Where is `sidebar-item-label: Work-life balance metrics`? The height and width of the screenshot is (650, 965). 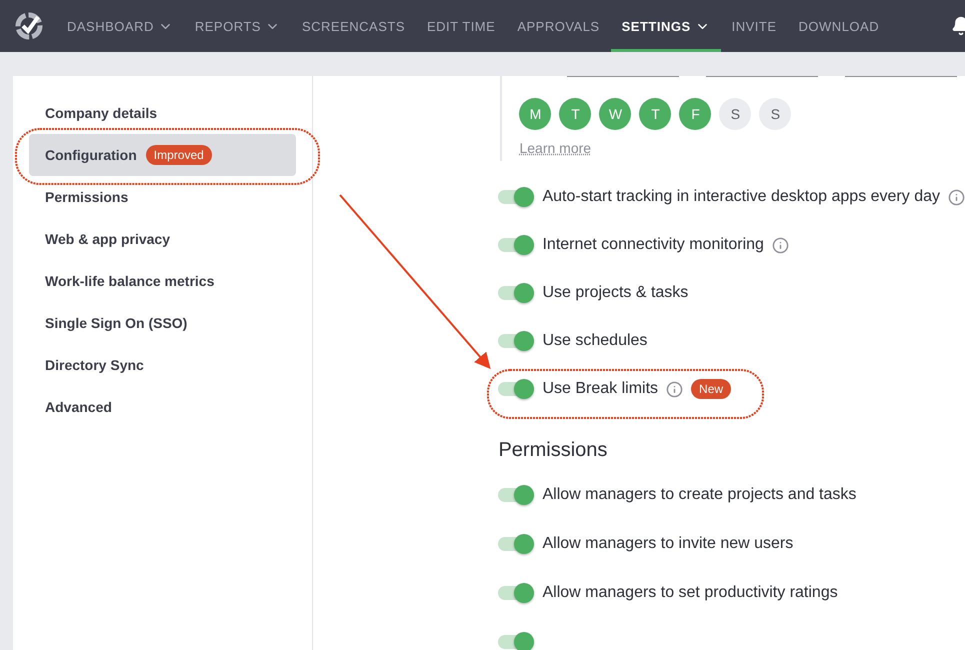
sidebar-item-label: Work-life balance metrics is located at coordinates (129, 281).